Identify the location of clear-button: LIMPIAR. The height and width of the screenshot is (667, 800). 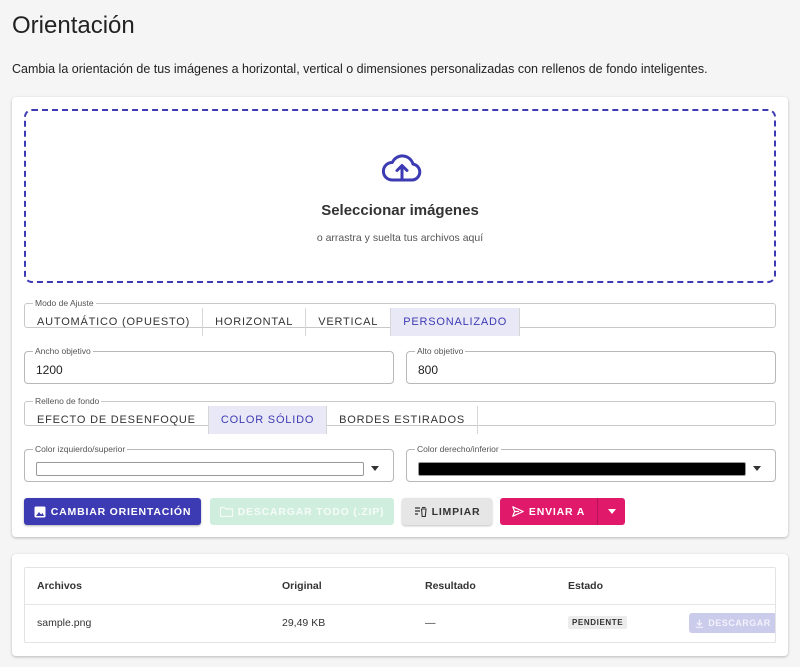
(447, 511).